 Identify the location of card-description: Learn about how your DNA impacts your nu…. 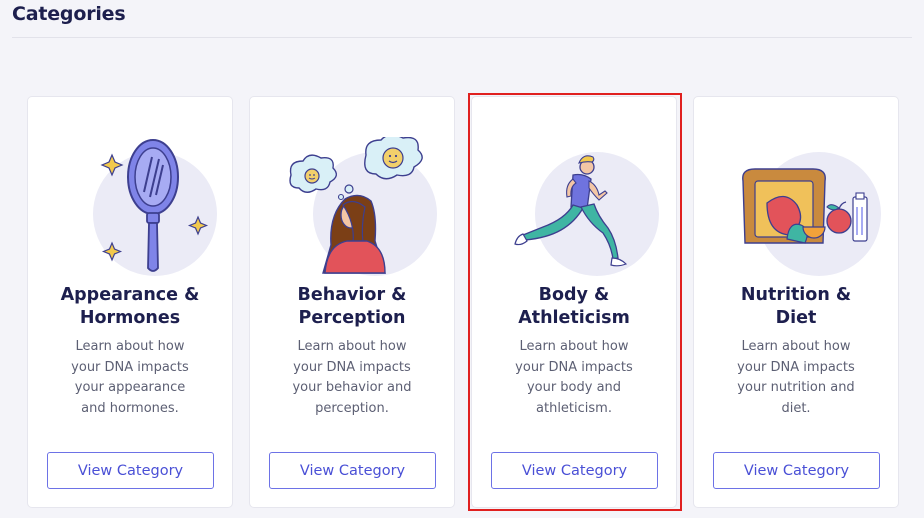
(796, 377).